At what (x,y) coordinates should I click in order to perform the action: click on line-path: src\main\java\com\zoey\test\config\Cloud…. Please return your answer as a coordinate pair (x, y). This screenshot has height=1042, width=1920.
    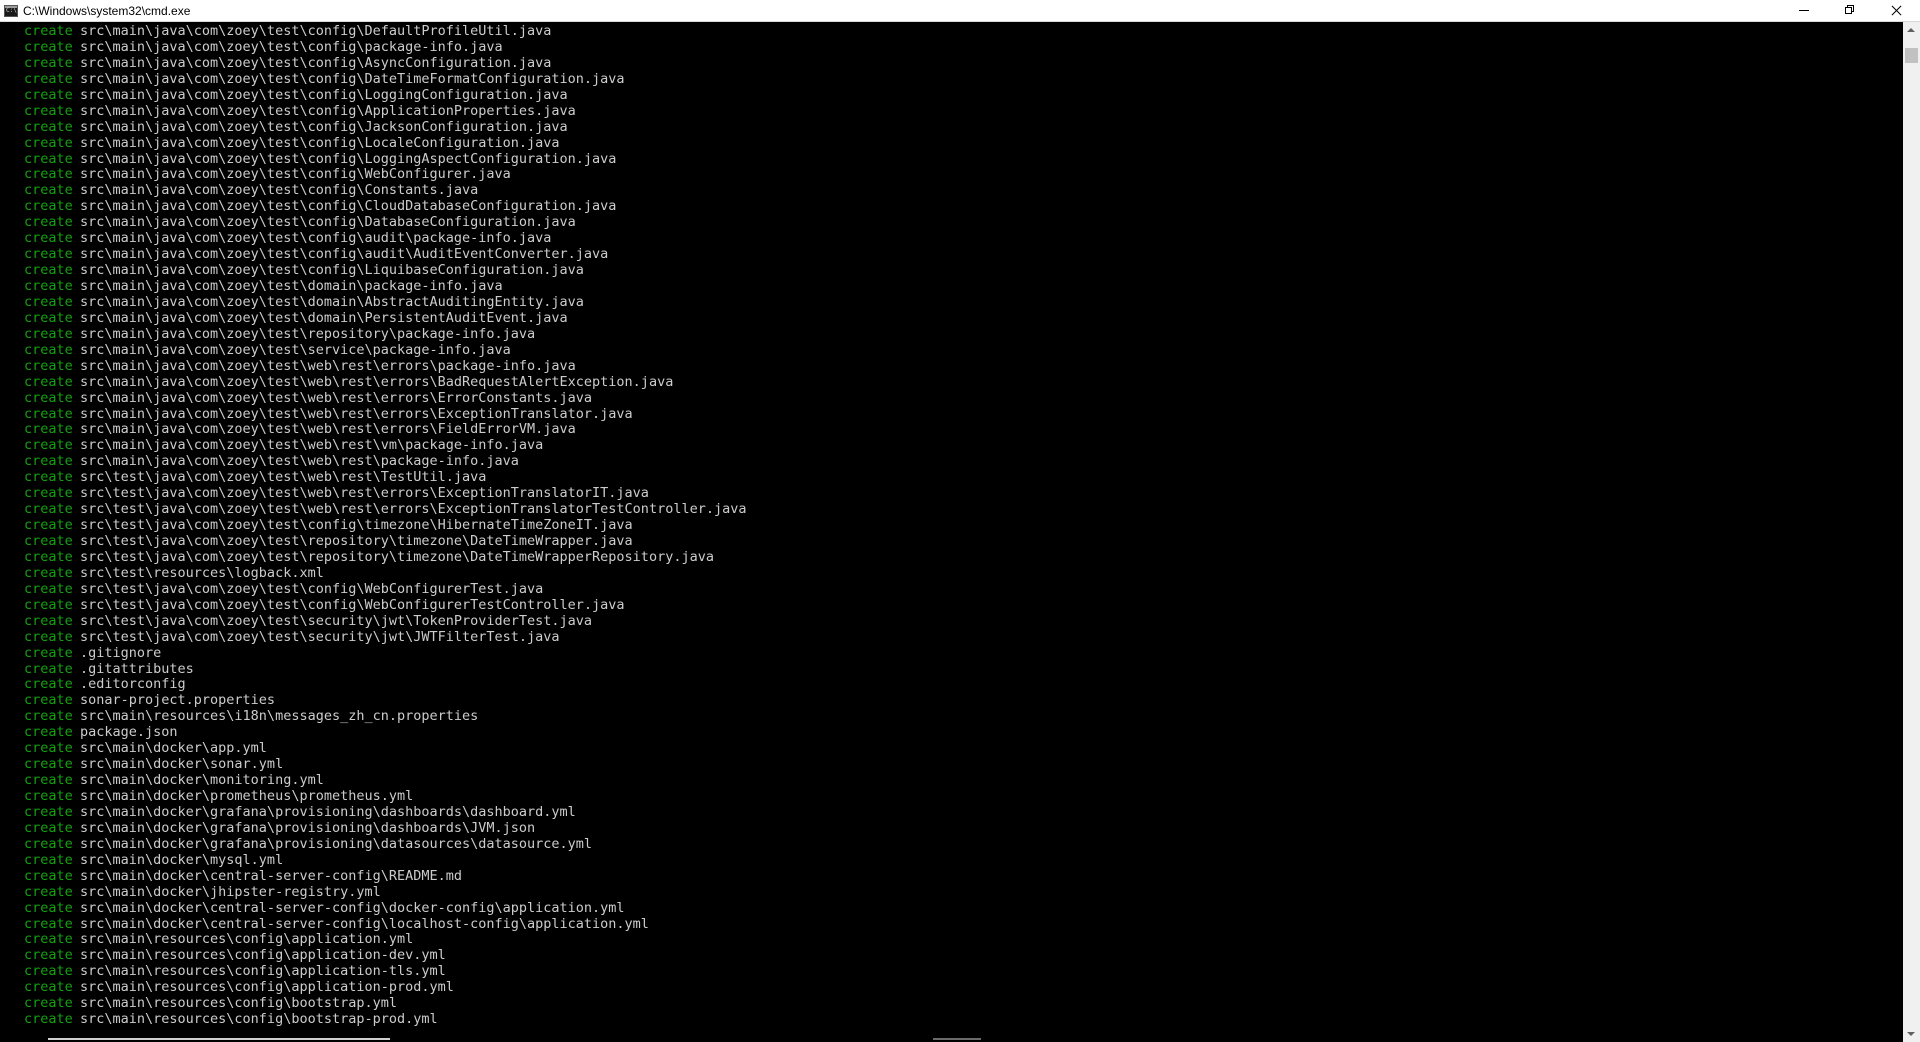
    Looking at the image, I should click on (348, 206).